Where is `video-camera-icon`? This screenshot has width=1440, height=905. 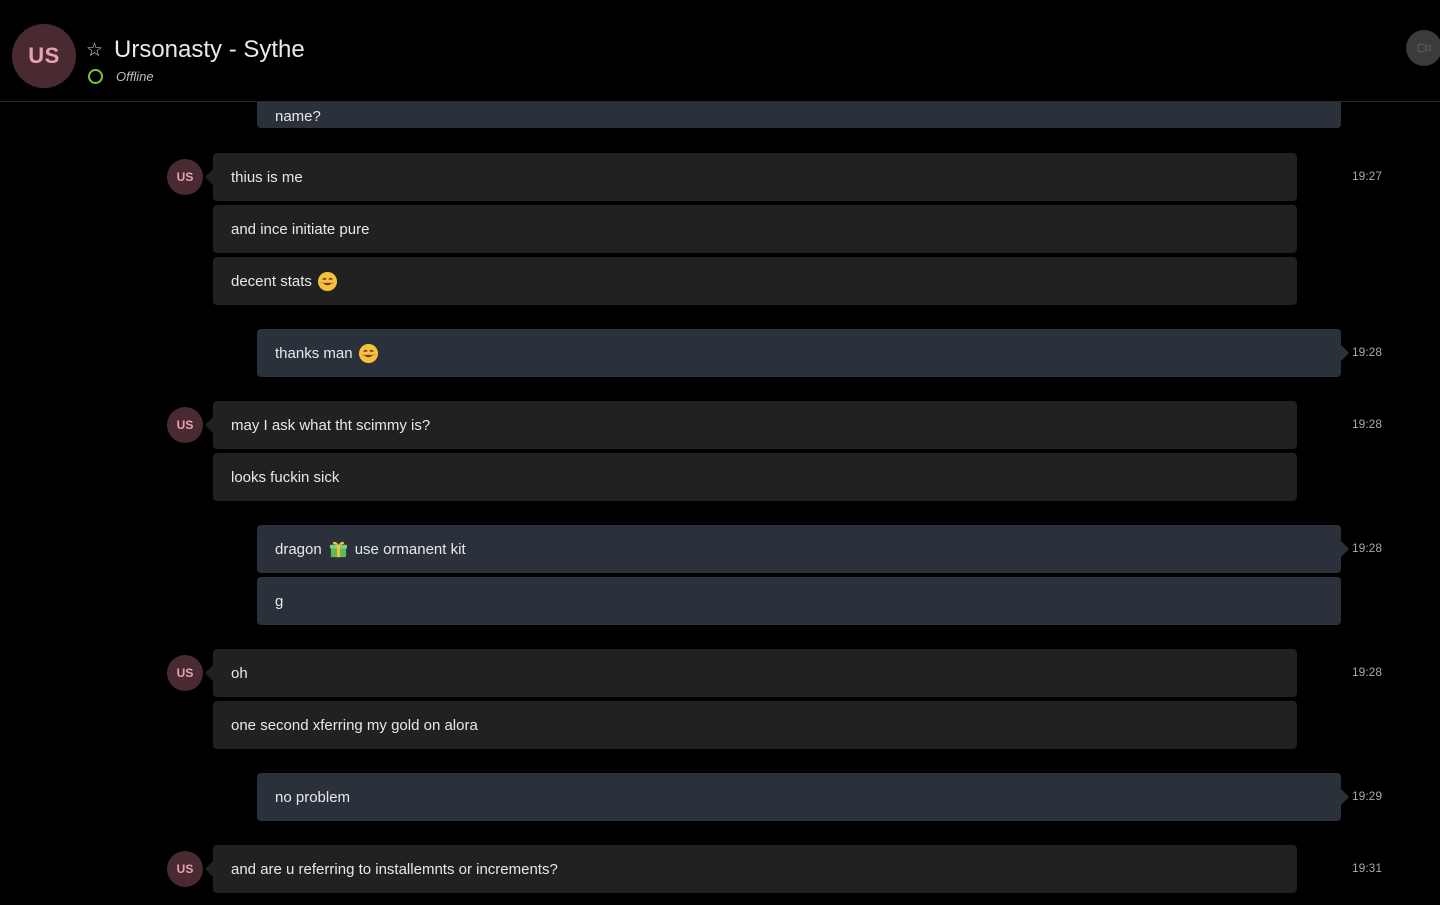
video-camera-icon is located at coordinates (1424, 48).